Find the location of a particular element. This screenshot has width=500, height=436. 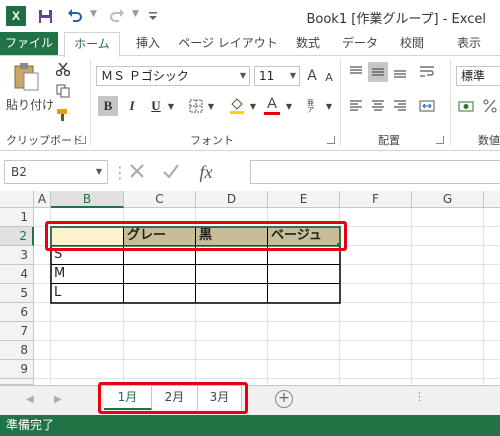

font-color-button: A is located at coordinates (272, 105).